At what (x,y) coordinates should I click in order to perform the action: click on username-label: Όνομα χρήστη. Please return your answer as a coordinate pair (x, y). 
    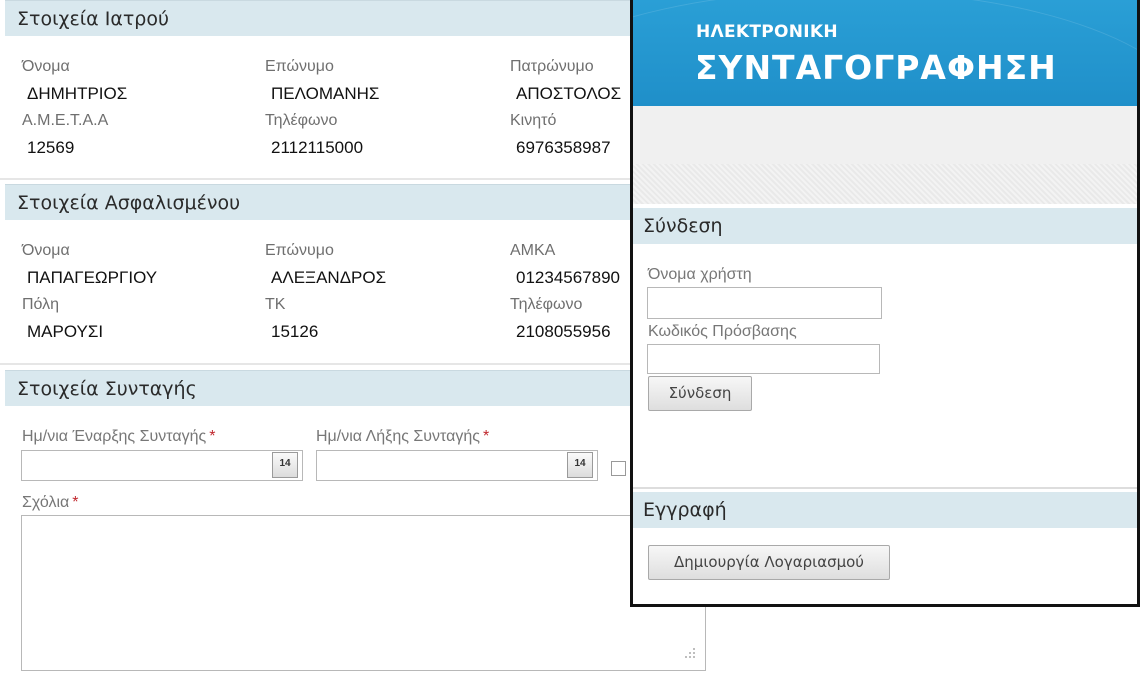
    Looking at the image, I should click on (700, 274).